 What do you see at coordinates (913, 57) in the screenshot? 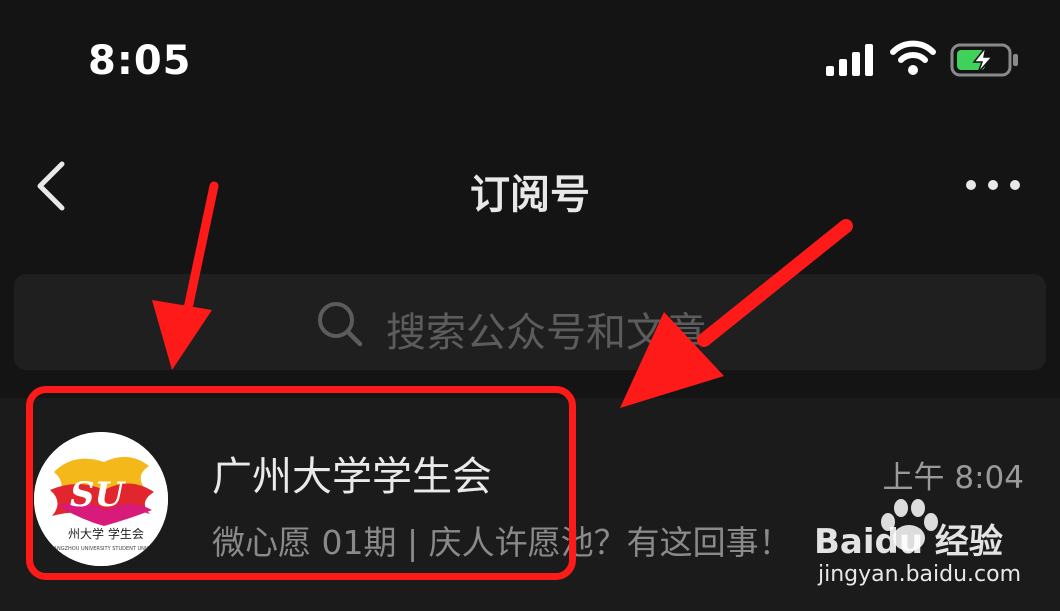
I see `wifi-icon` at bounding box center [913, 57].